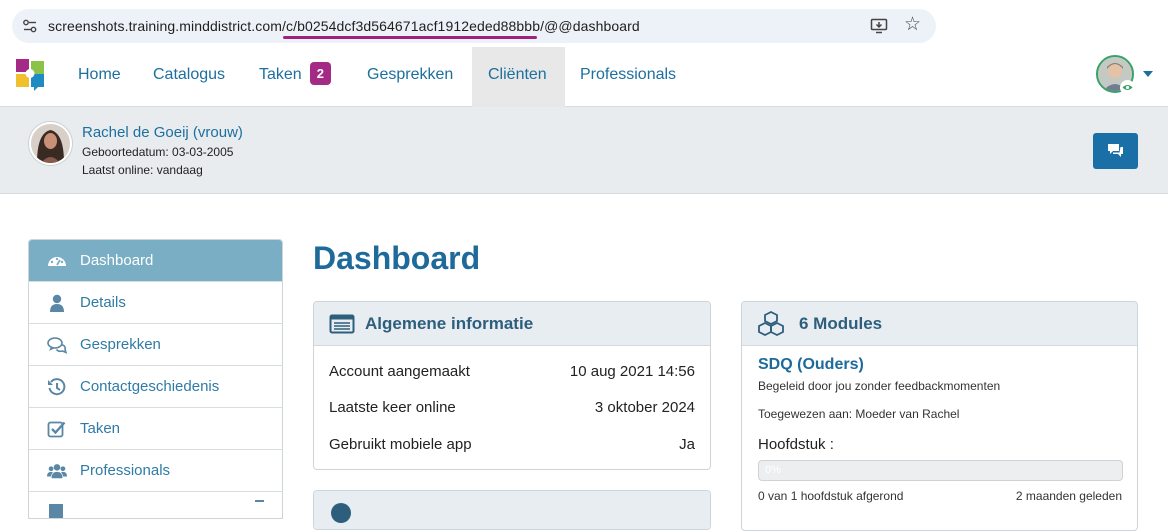  I want to click on sidebar-item-professionals: Professionals, so click(155, 471).